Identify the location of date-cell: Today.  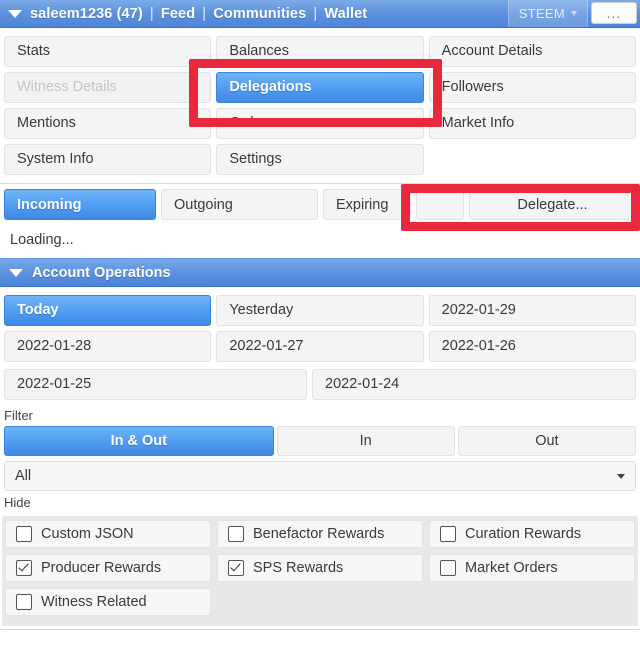
(108, 310).